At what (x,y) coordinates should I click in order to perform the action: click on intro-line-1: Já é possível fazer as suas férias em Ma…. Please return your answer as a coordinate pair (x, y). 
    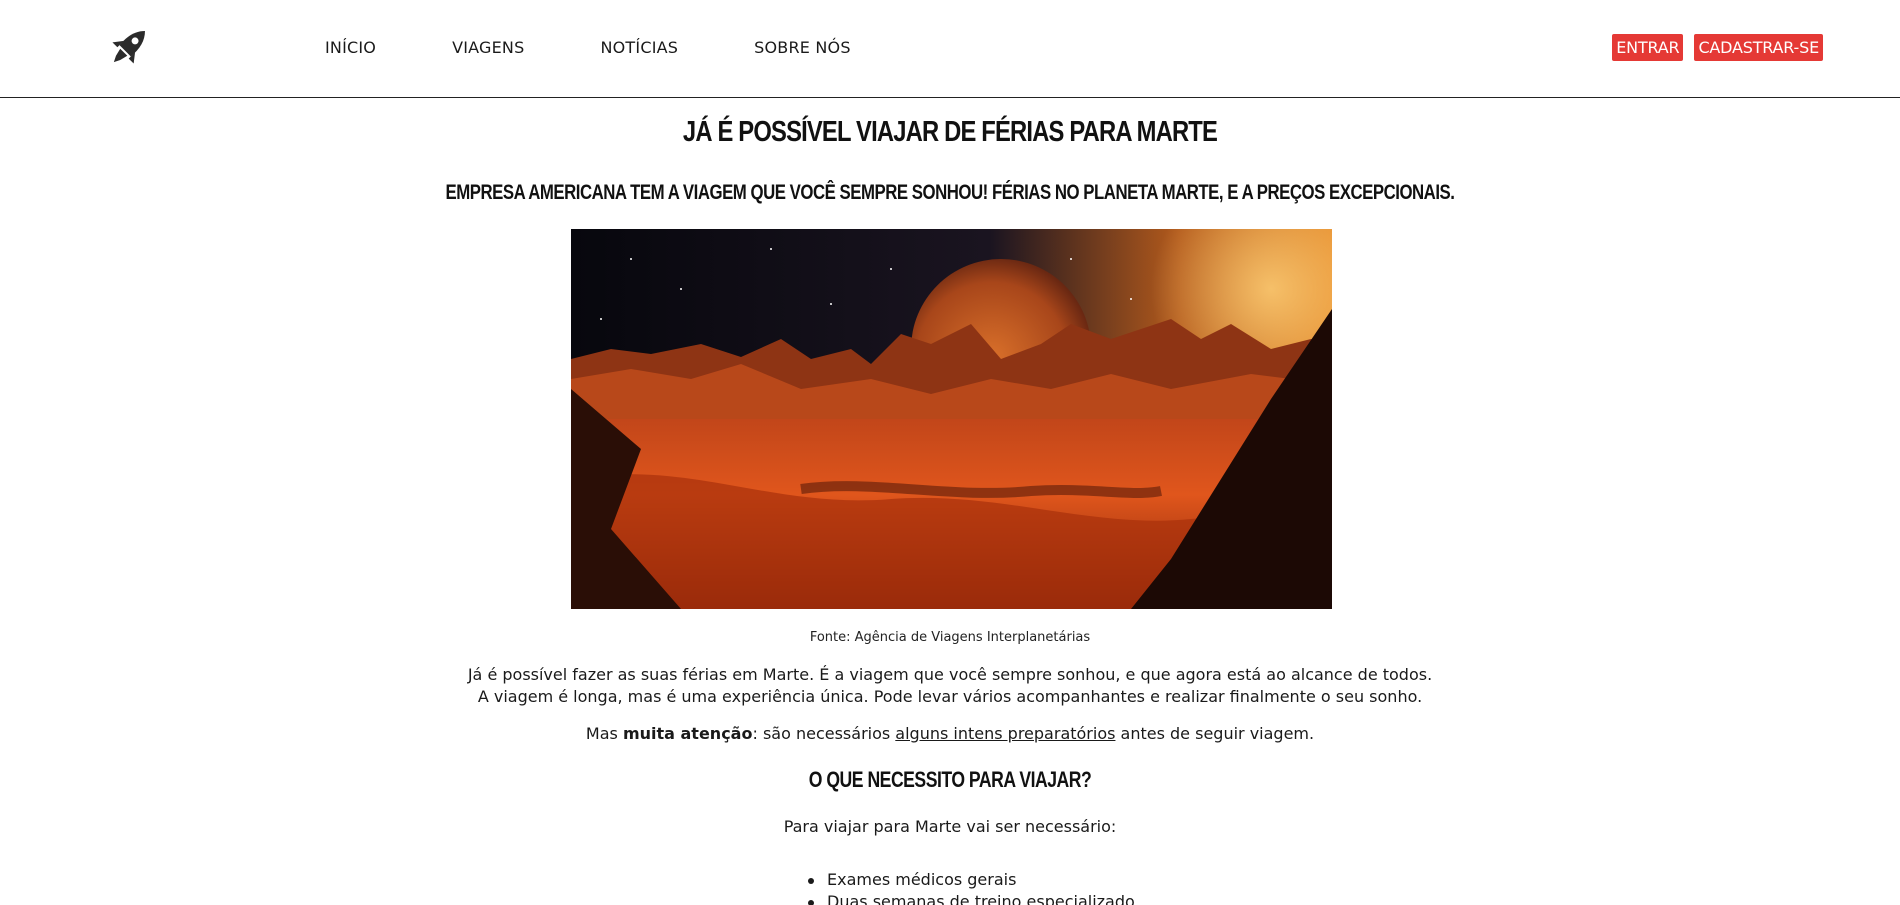
    Looking at the image, I should click on (950, 674).